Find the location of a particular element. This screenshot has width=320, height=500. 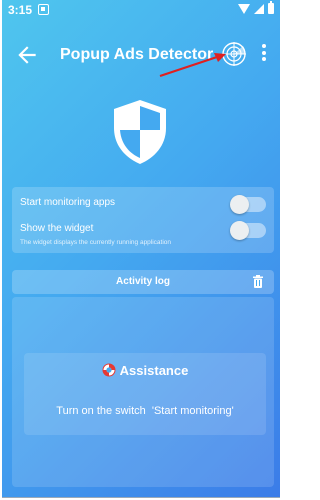

back-arrow-icon is located at coordinates (27, 55).